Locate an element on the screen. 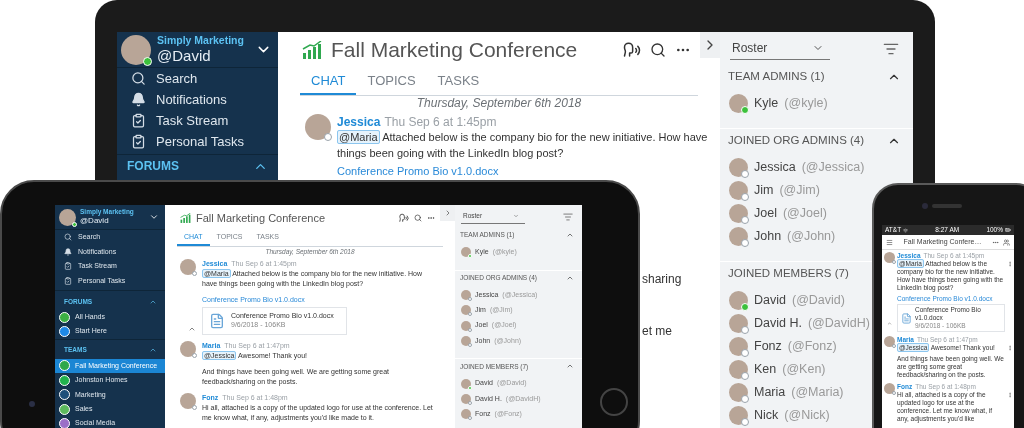 Image resolution: width=1024 pixels, height=428 pixels. section-header: TEAM ADMINS (1) is located at coordinates (776, 77).